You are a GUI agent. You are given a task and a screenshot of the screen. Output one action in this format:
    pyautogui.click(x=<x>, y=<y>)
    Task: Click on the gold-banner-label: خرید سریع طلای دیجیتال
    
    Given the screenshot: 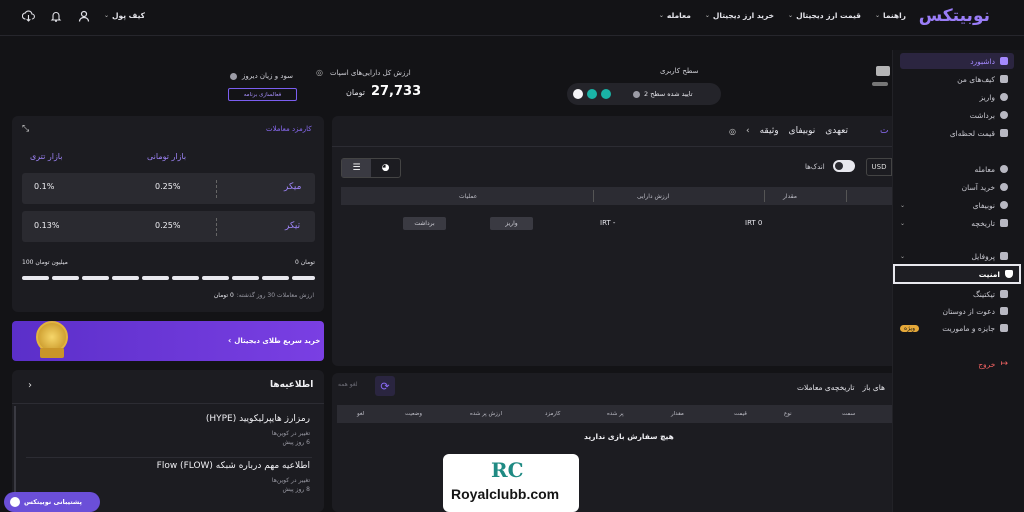 What is the action you would take?
    pyautogui.click(x=277, y=340)
    